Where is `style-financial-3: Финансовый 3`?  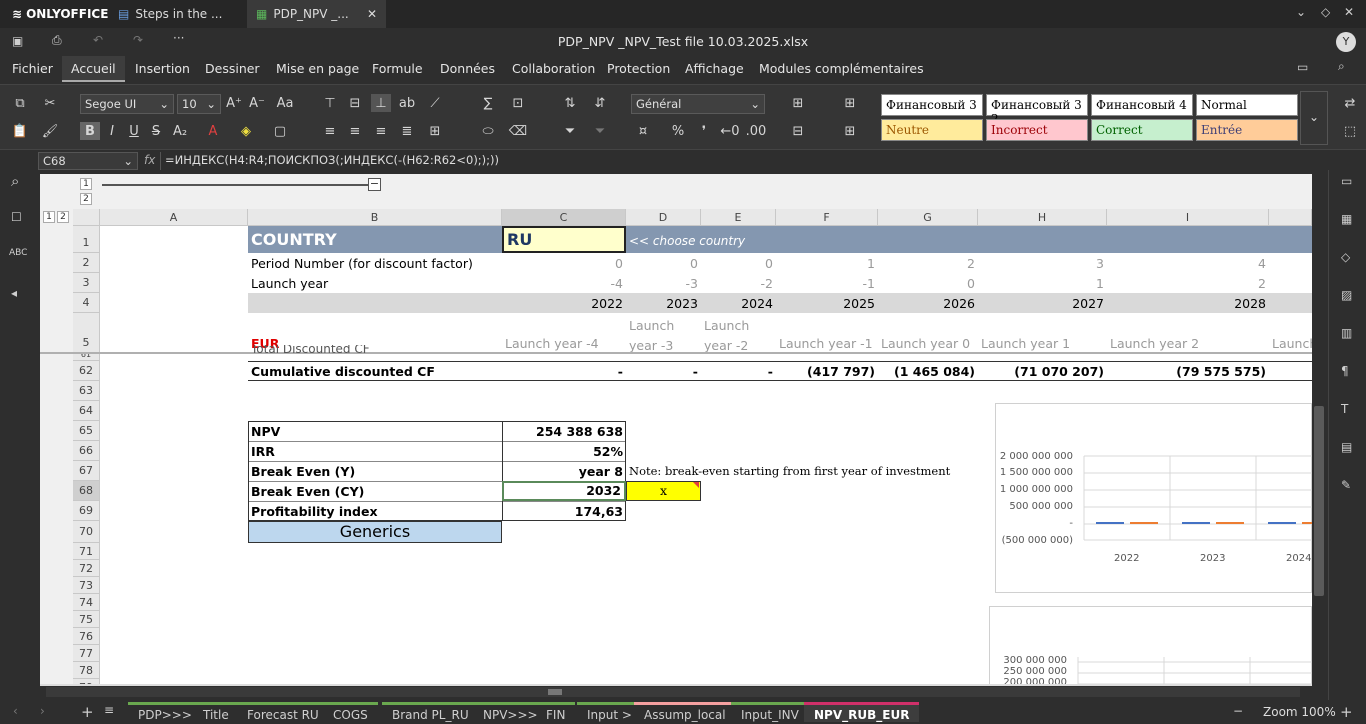 style-financial-3: Финансовый 3 is located at coordinates (932, 105).